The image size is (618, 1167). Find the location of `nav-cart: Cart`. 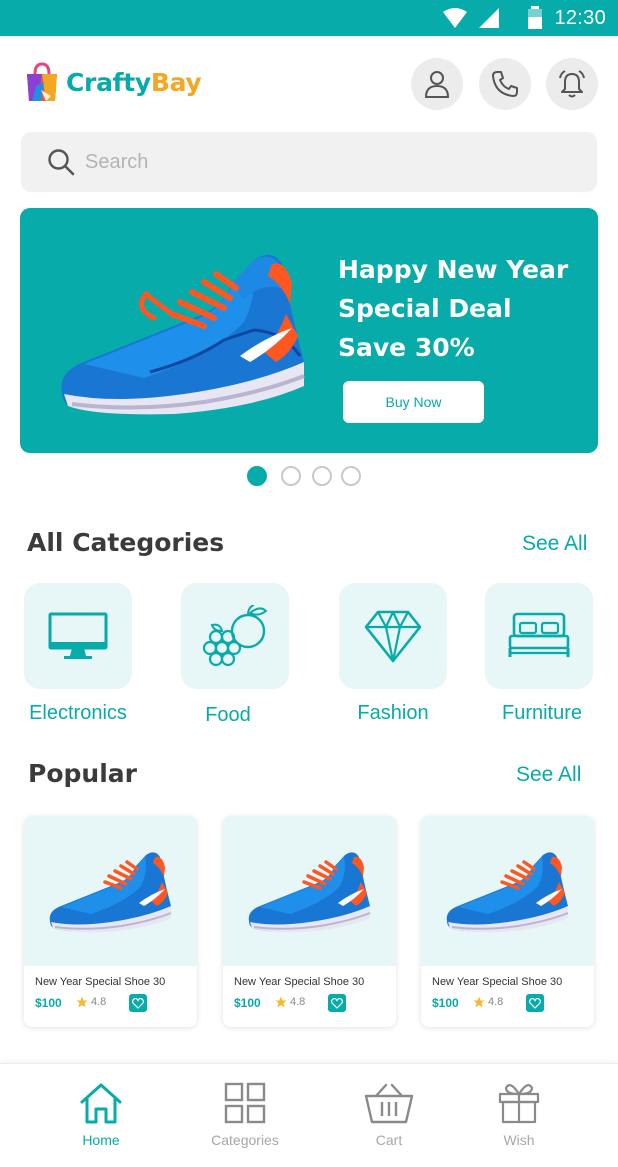

nav-cart: Cart is located at coordinates (389, 1115).